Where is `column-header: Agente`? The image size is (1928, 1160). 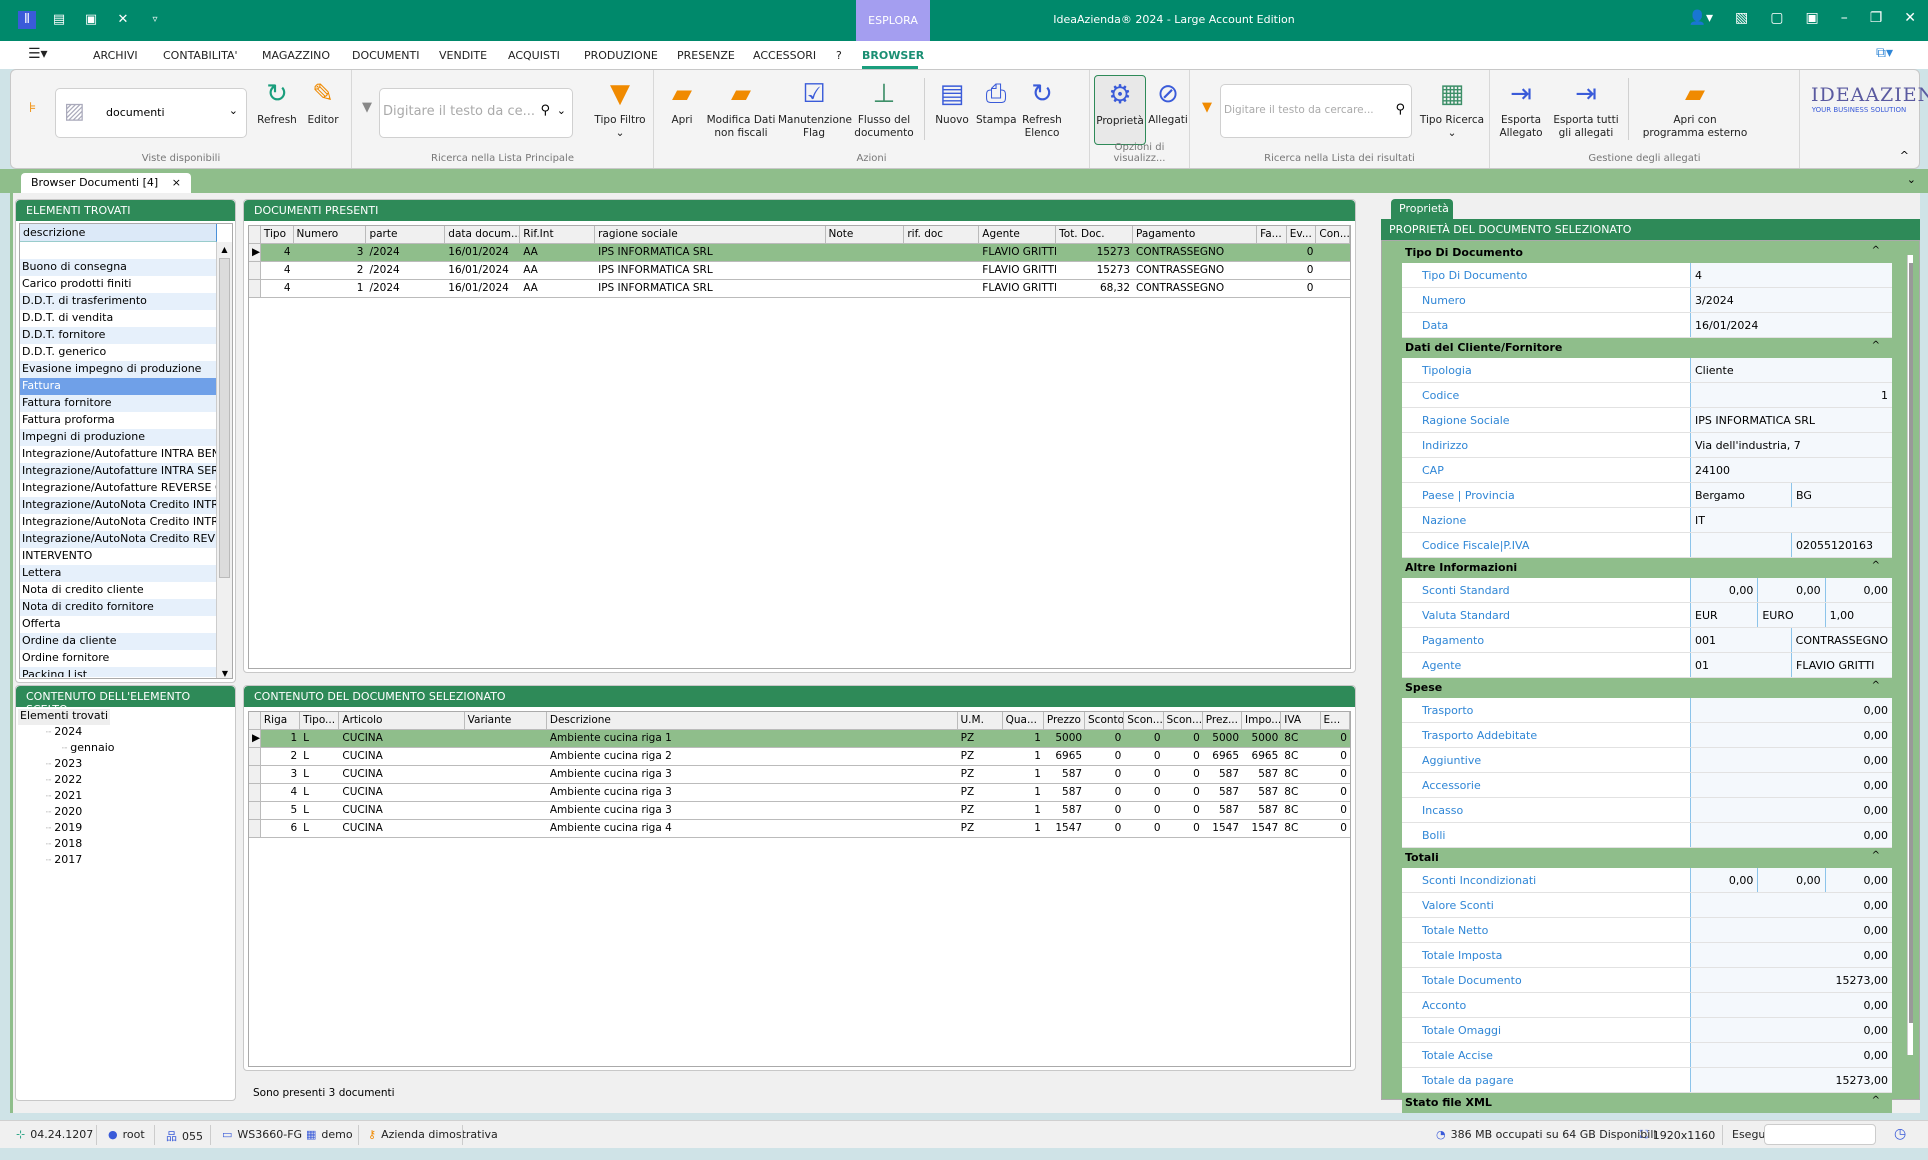 column-header: Agente is located at coordinates (1018, 234).